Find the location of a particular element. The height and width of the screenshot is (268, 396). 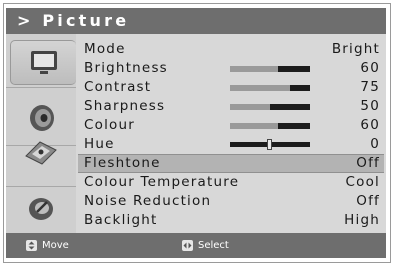

menu-row-colour: Colour 60 is located at coordinates (231, 125).